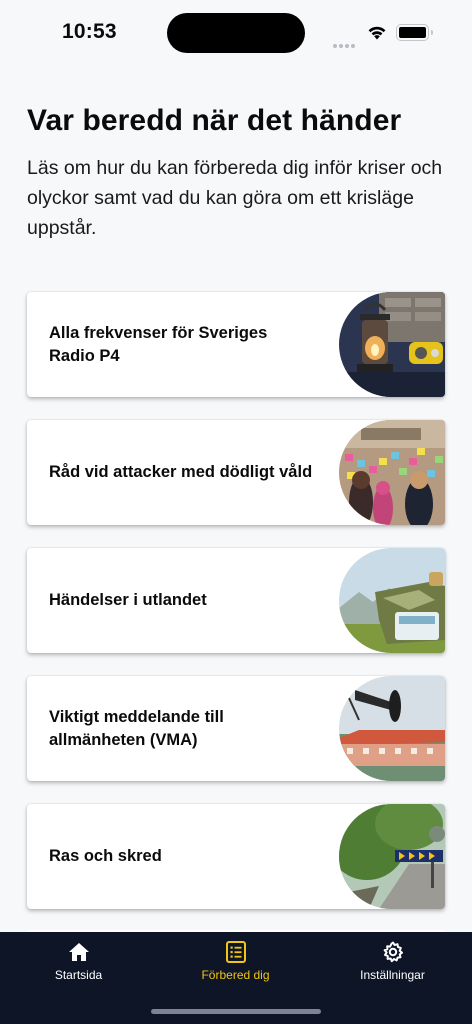 This screenshot has height=1024, width=472. I want to click on tab-installningar: Inställningar, so click(392, 965).